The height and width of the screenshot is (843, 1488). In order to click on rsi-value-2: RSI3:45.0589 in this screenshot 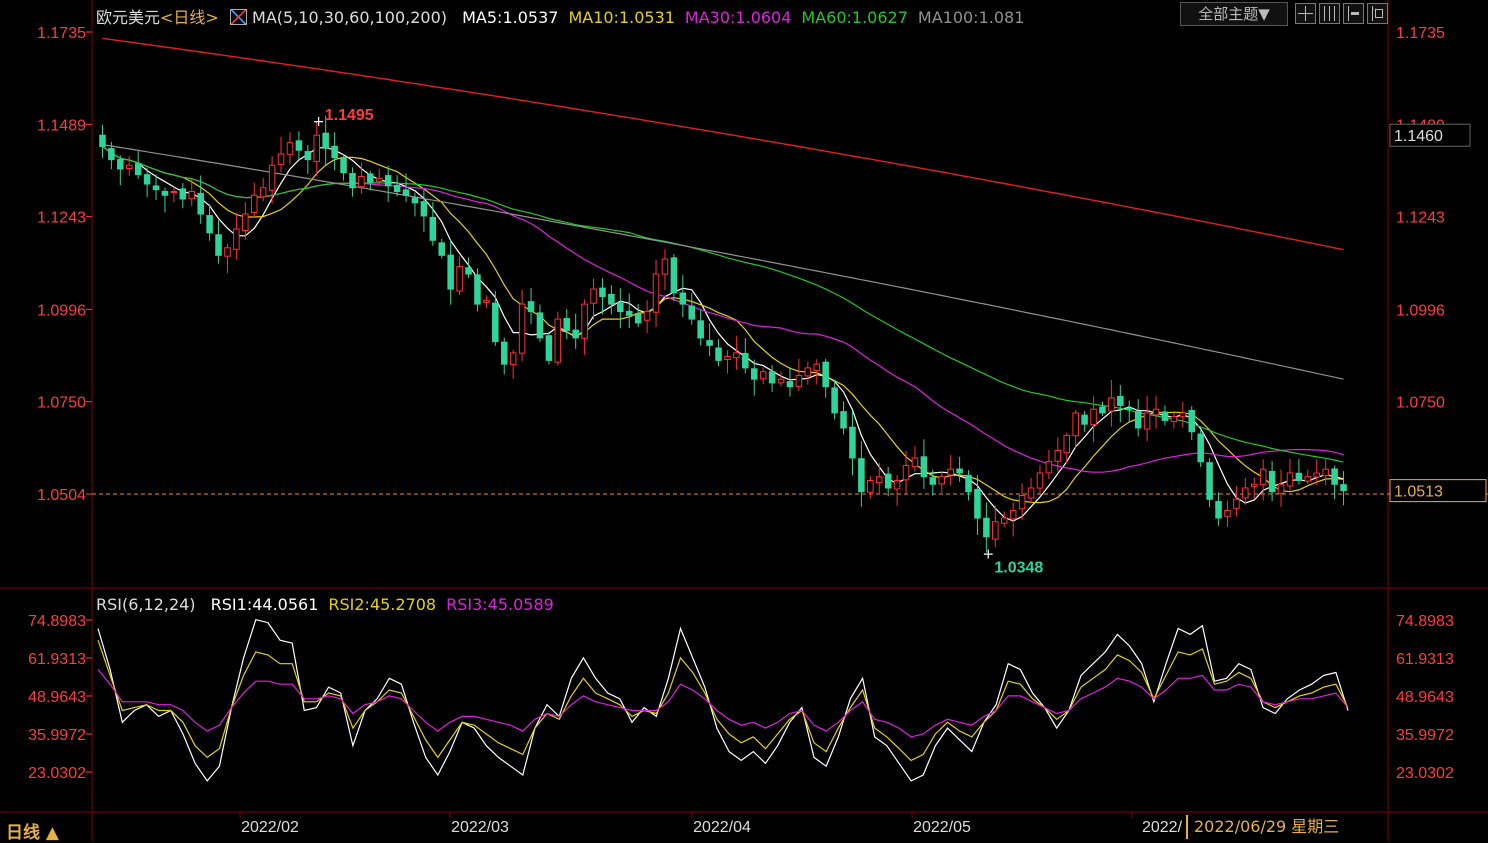, I will do `click(500, 604)`.